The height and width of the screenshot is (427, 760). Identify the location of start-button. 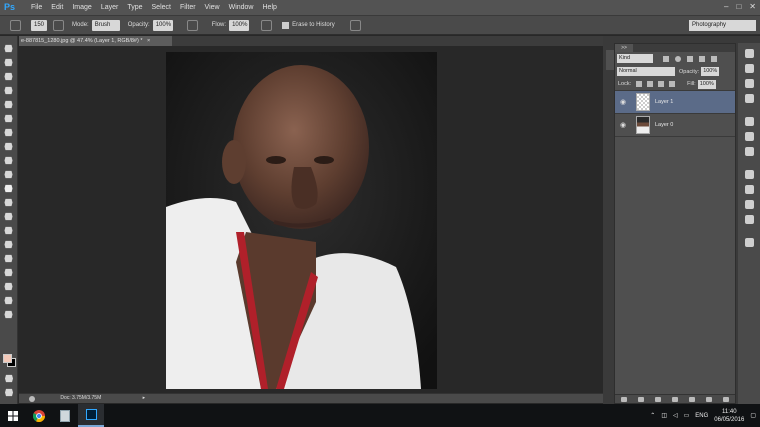
(13, 415).